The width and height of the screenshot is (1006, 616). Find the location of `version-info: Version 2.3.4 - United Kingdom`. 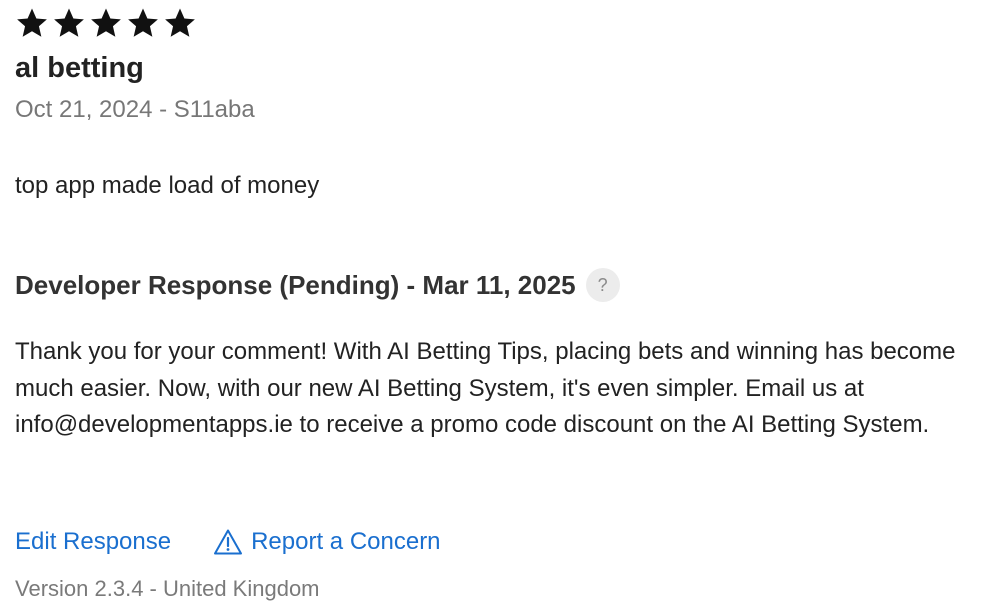

version-info: Version 2.3.4 - United Kingdom is located at coordinates (167, 588).